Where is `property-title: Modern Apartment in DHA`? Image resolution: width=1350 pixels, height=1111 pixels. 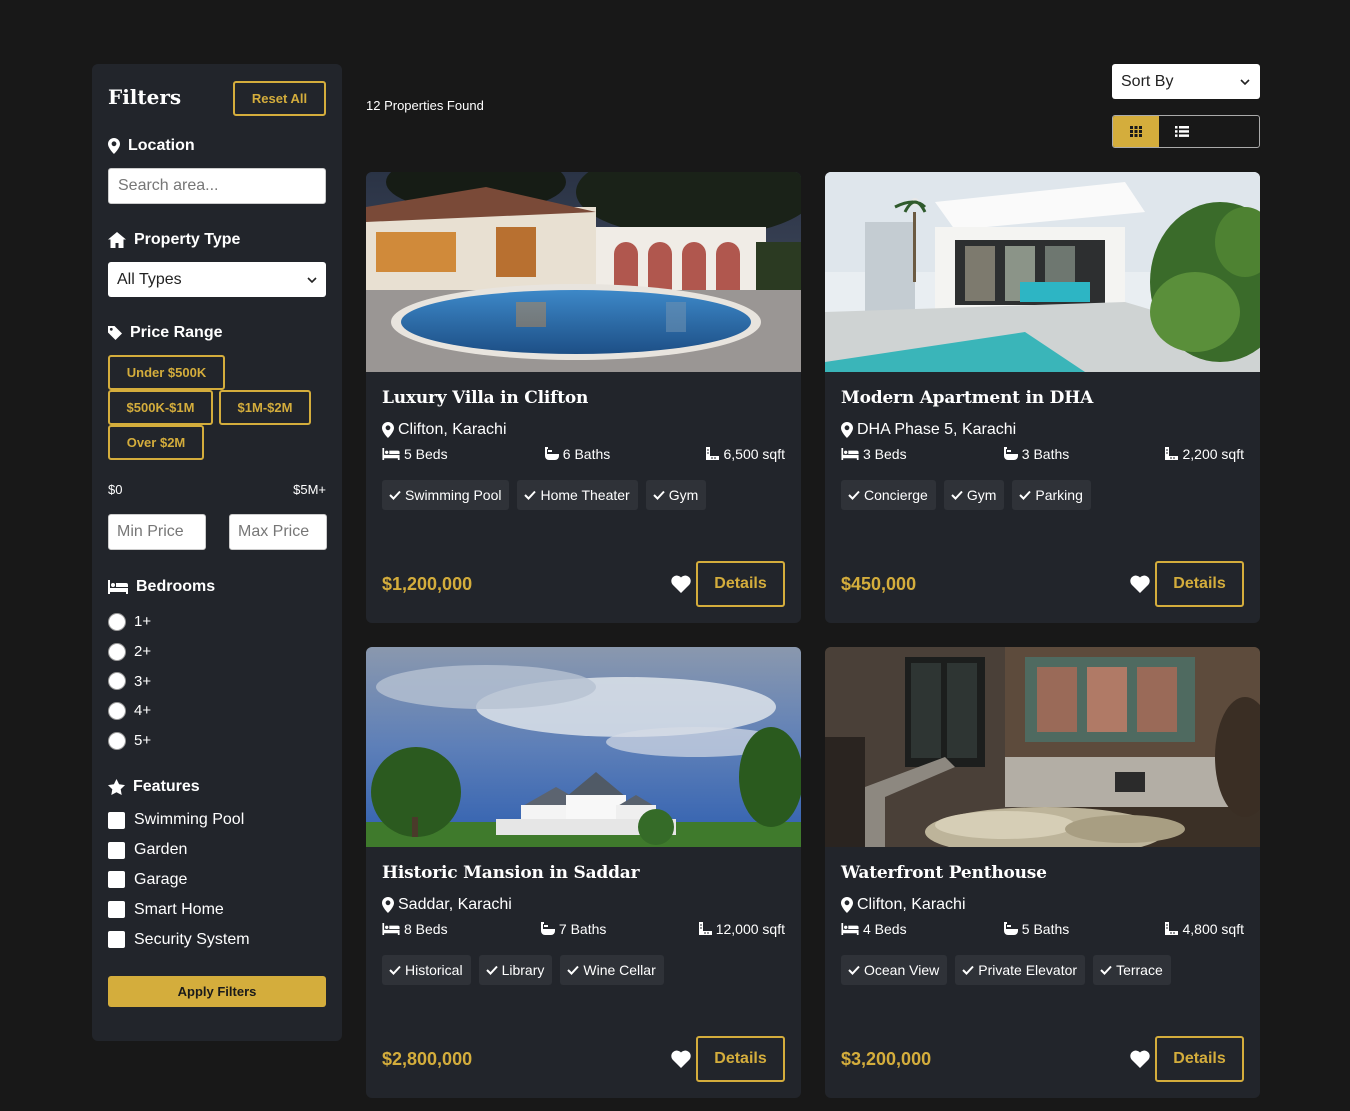
property-title: Modern Apartment in DHA is located at coordinates (1042, 399).